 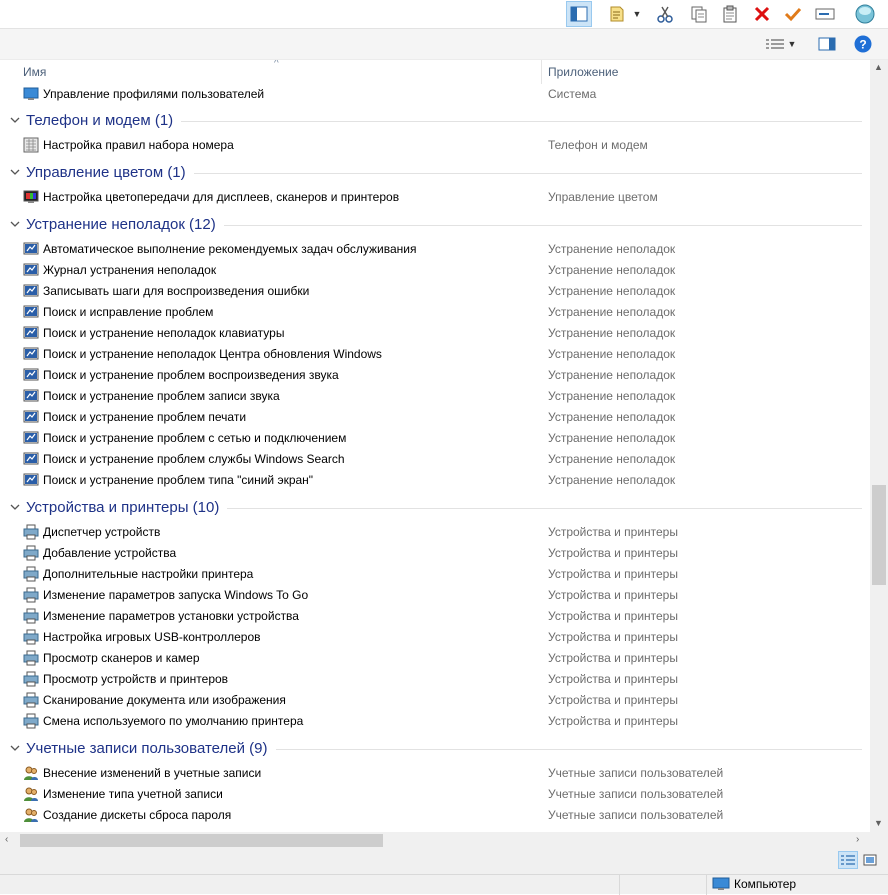 What do you see at coordinates (435, 121) in the screenshot?
I see `group-header: Телефон и модем (1)` at bounding box center [435, 121].